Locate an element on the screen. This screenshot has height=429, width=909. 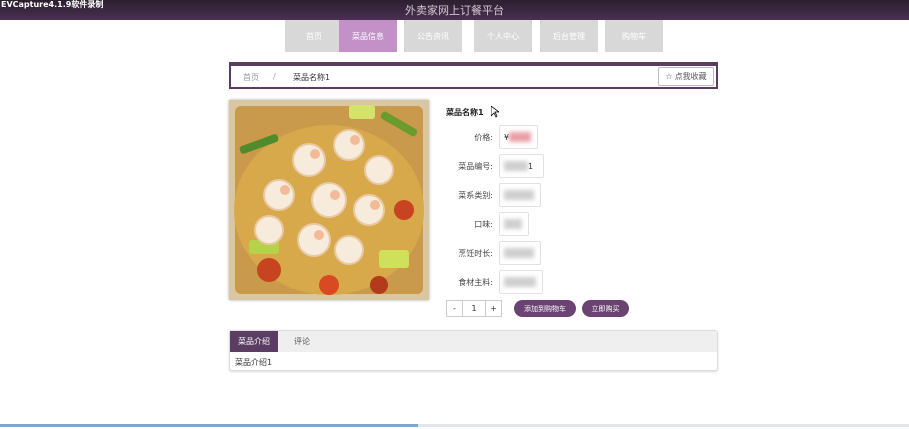
favorite-label: 点我收藏 is located at coordinates (690, 76).